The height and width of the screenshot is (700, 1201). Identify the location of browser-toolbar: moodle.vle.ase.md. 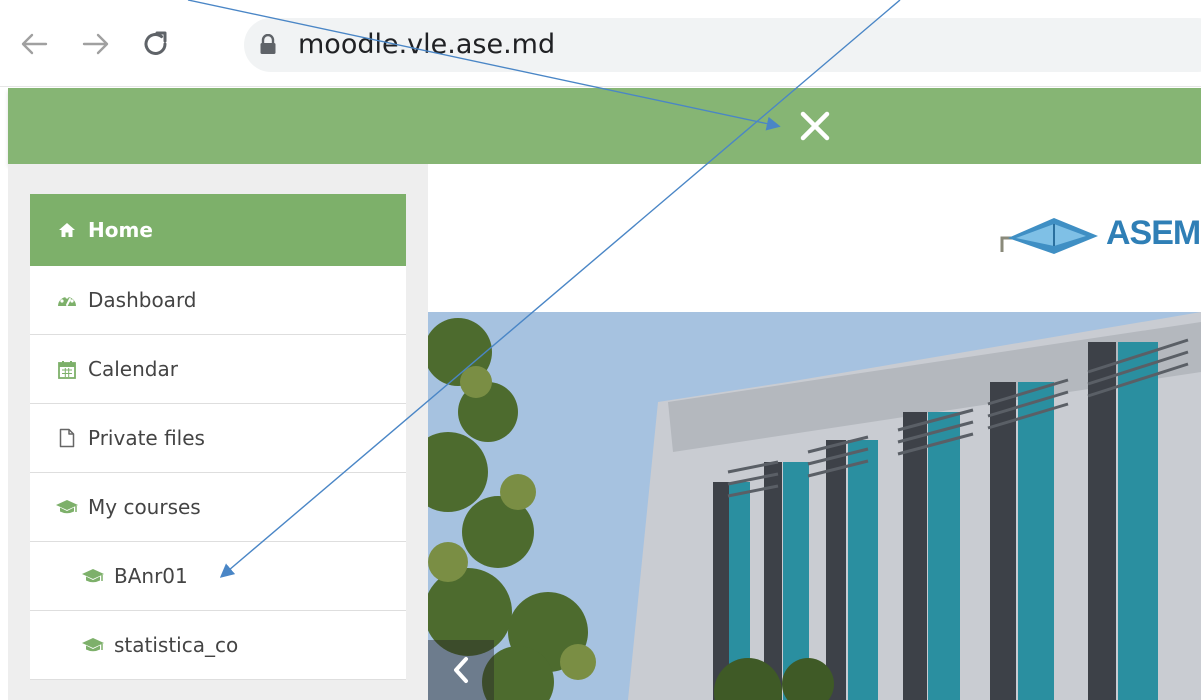
(600, 43).